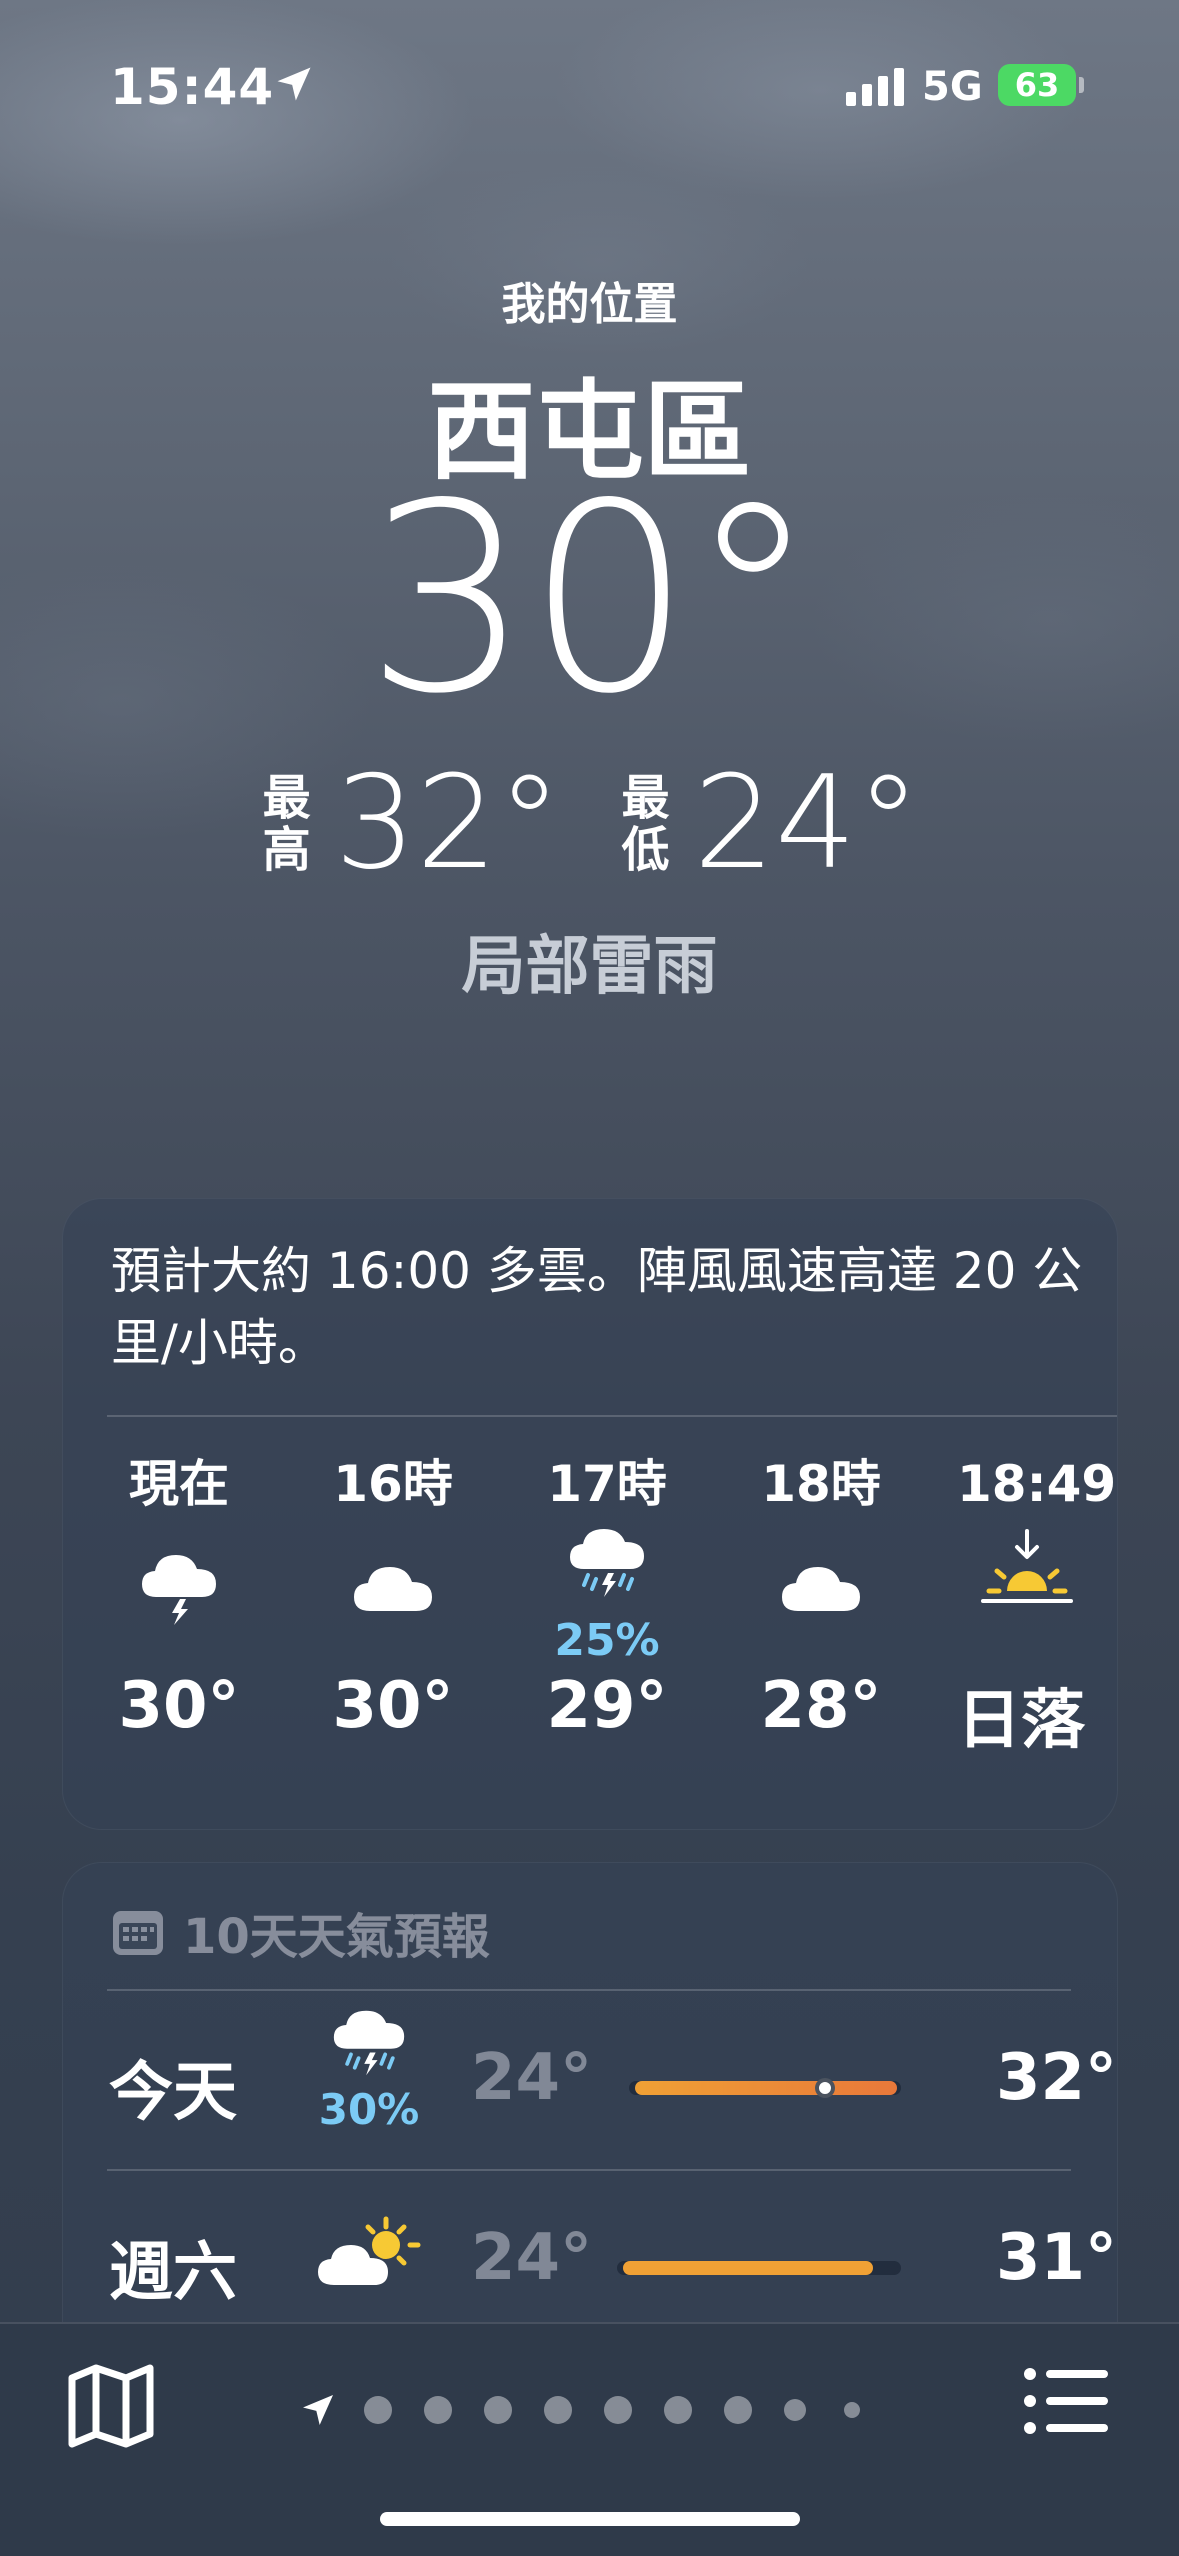  Describe the element at coordinates (589, 304) in the screenshot. I see `my-location-label: 我的位置` at that location.